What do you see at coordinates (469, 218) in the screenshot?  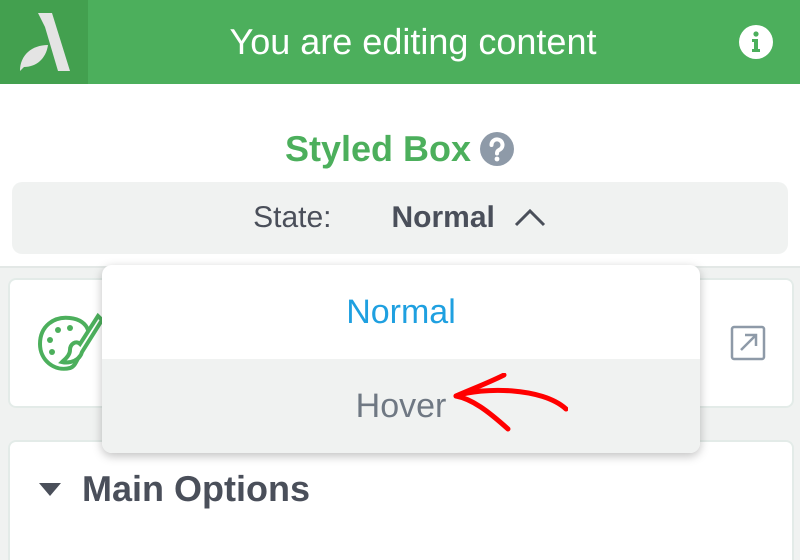 I see `state-value: Normal` at bounding box center [469, 218].